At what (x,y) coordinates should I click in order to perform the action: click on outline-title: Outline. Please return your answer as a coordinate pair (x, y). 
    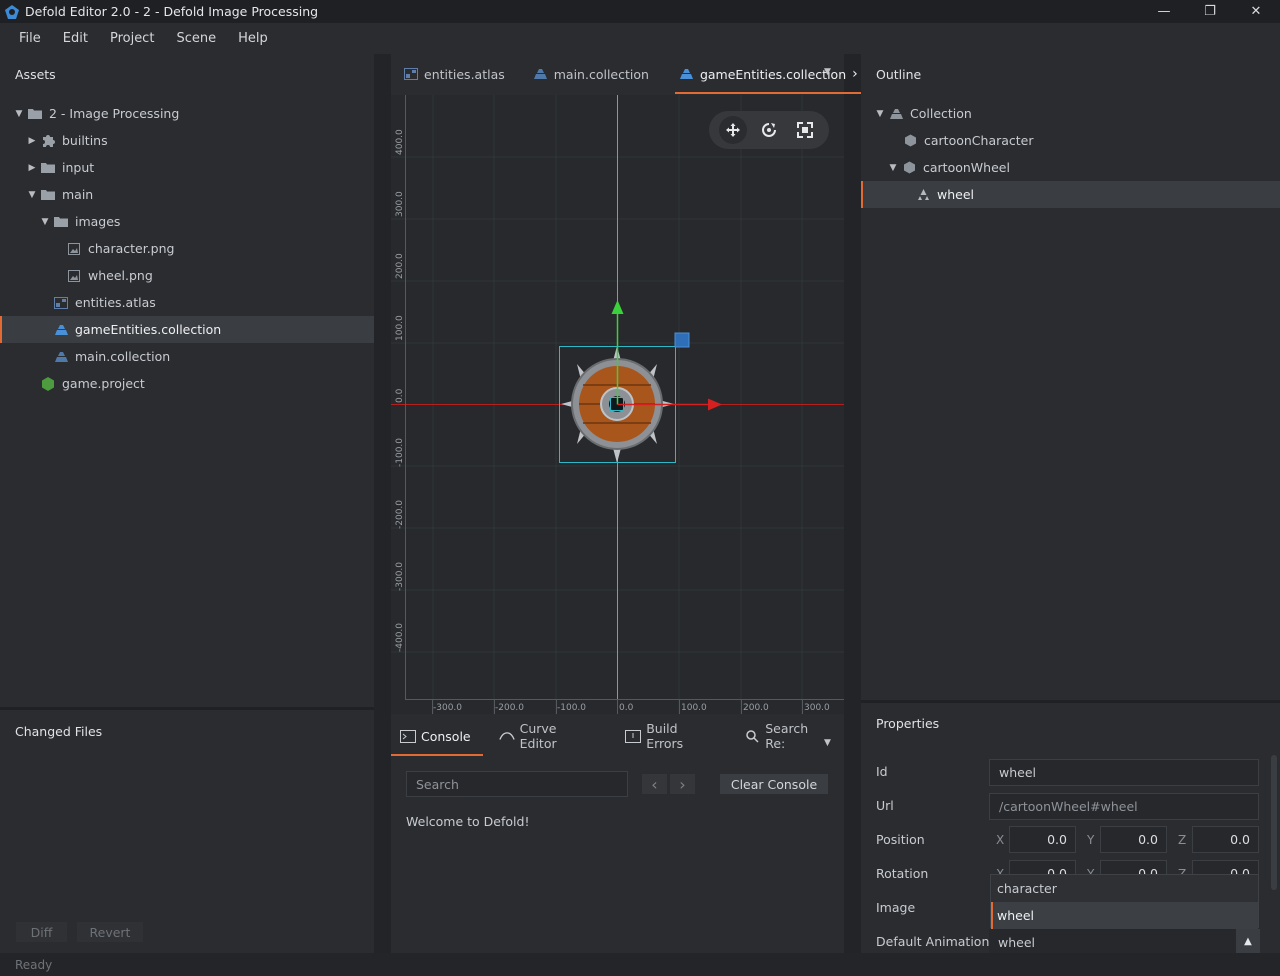
    Looking at the image, I should click on (899, 74).